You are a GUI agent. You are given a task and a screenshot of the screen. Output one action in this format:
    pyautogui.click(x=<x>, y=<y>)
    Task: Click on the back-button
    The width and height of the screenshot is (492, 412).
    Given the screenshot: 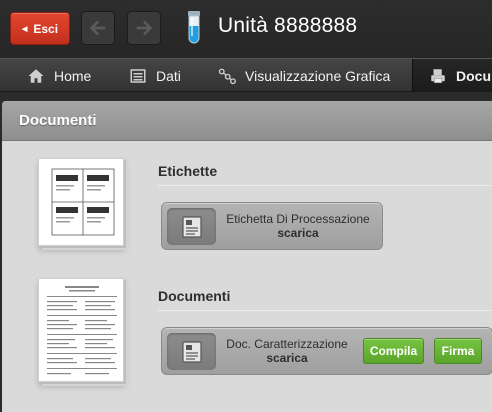 What is the action you would take?
    pyautogui.click(x=98, y=28)
    